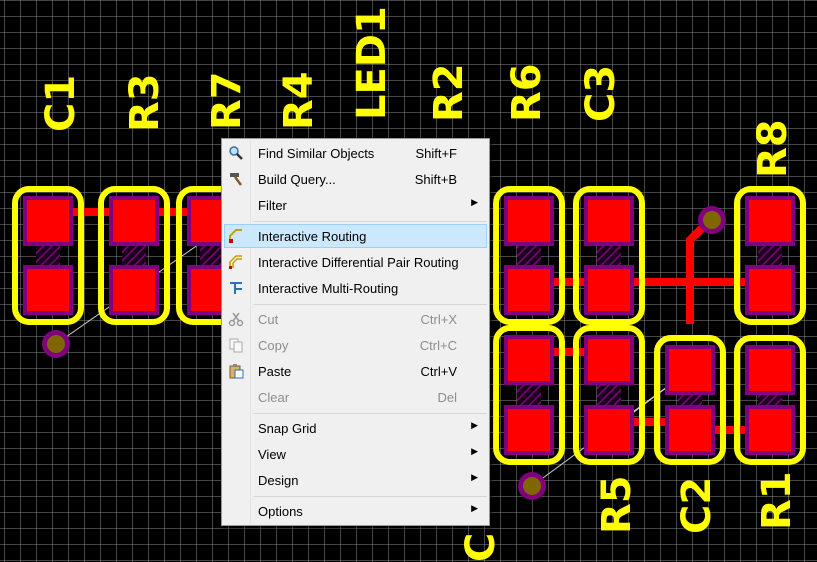 Image resolution: width=817 pixels, height=562 pixels. What do you see at coordinates (272, 454) in the screenshot?
I see `menu-item-label: View` at bounding box center [272, 454].